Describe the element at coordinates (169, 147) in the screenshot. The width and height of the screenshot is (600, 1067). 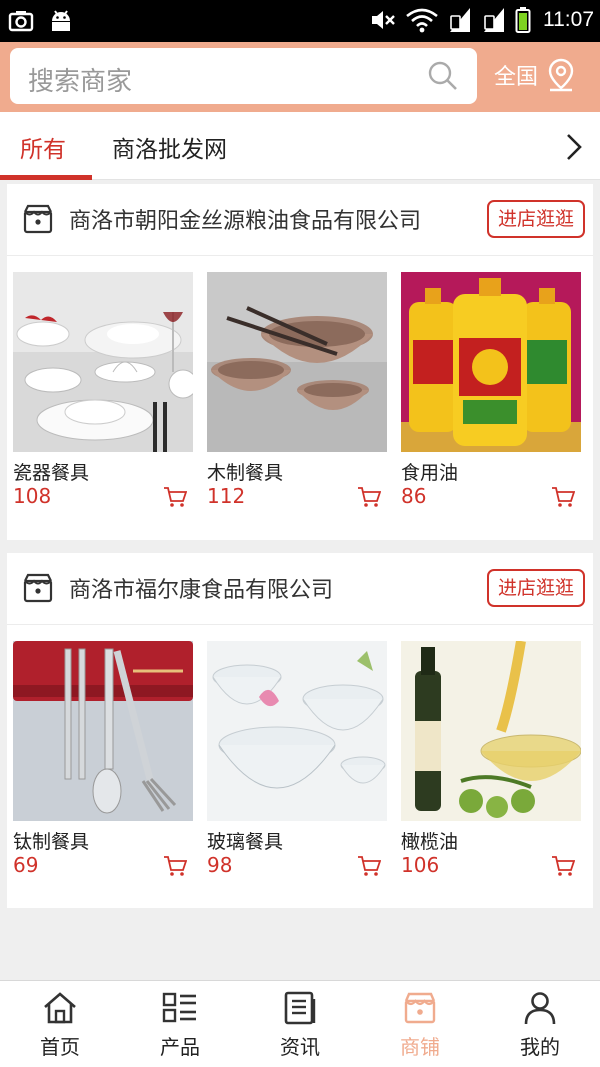
I see `tab-shangluo-wholesale: 商洛批发网` at that location.